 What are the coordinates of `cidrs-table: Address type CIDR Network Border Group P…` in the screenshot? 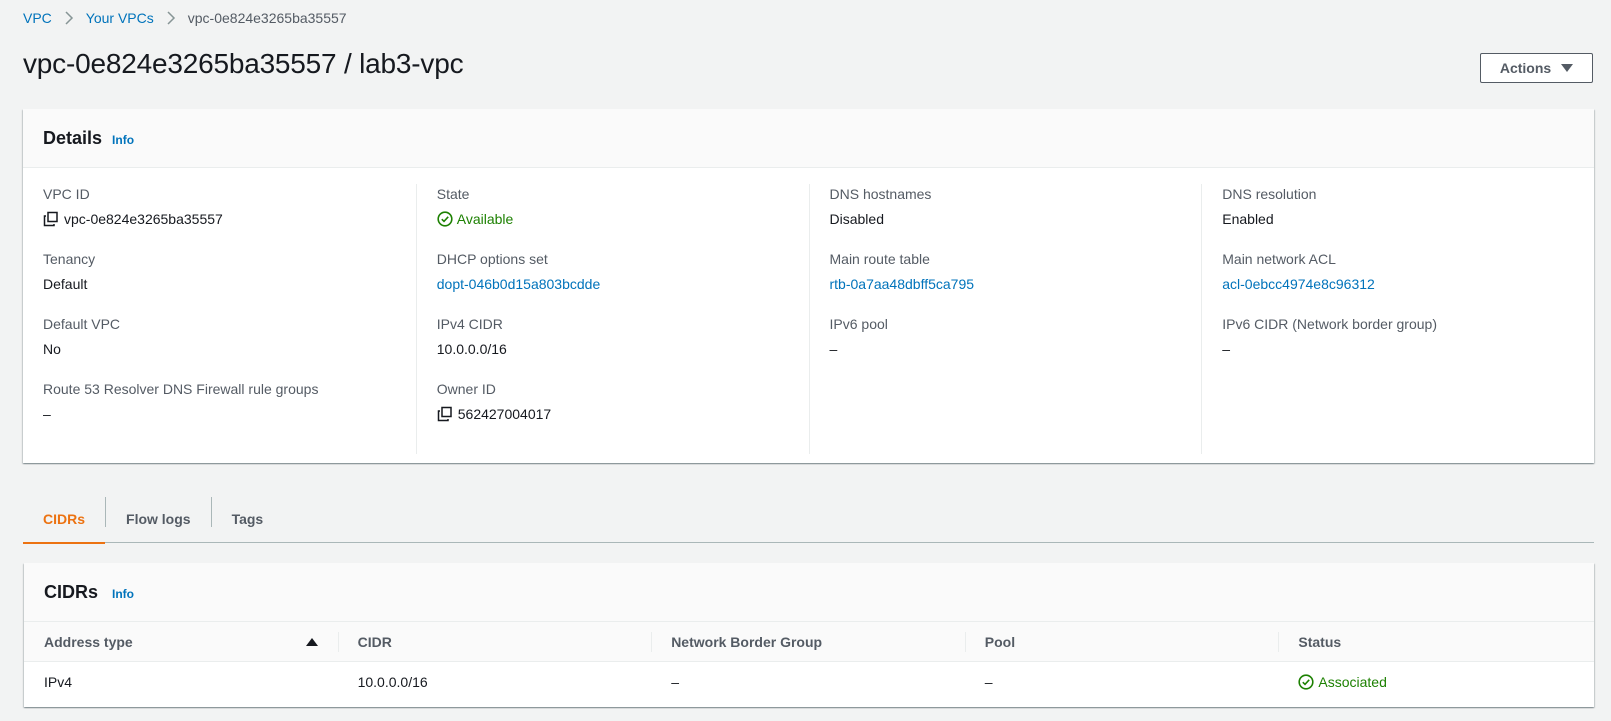 It's located at (809, 662).